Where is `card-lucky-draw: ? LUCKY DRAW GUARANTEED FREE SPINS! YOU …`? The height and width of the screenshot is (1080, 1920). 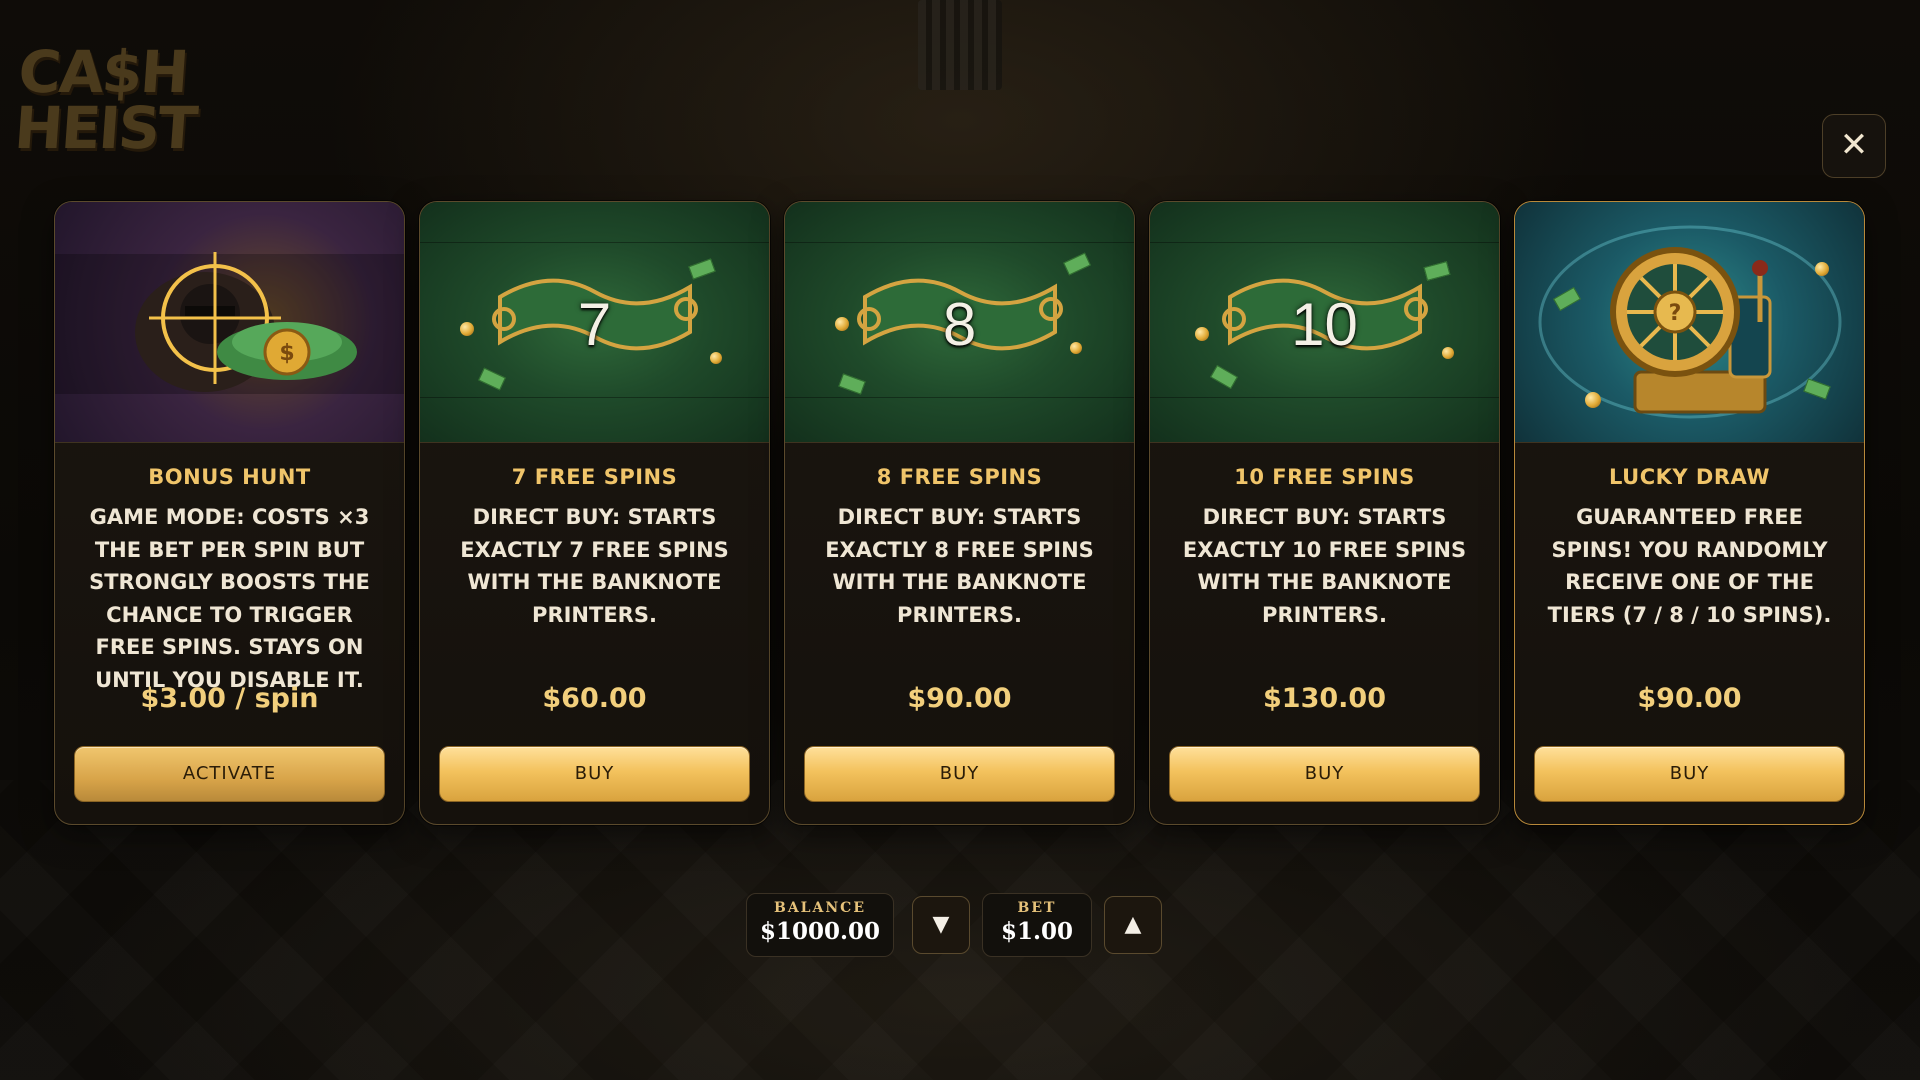
card-lucky-draw: ? LUCKY DRAW GUARANTEED FREE SPINS! YOU … is located at coordinates (1689, 513).